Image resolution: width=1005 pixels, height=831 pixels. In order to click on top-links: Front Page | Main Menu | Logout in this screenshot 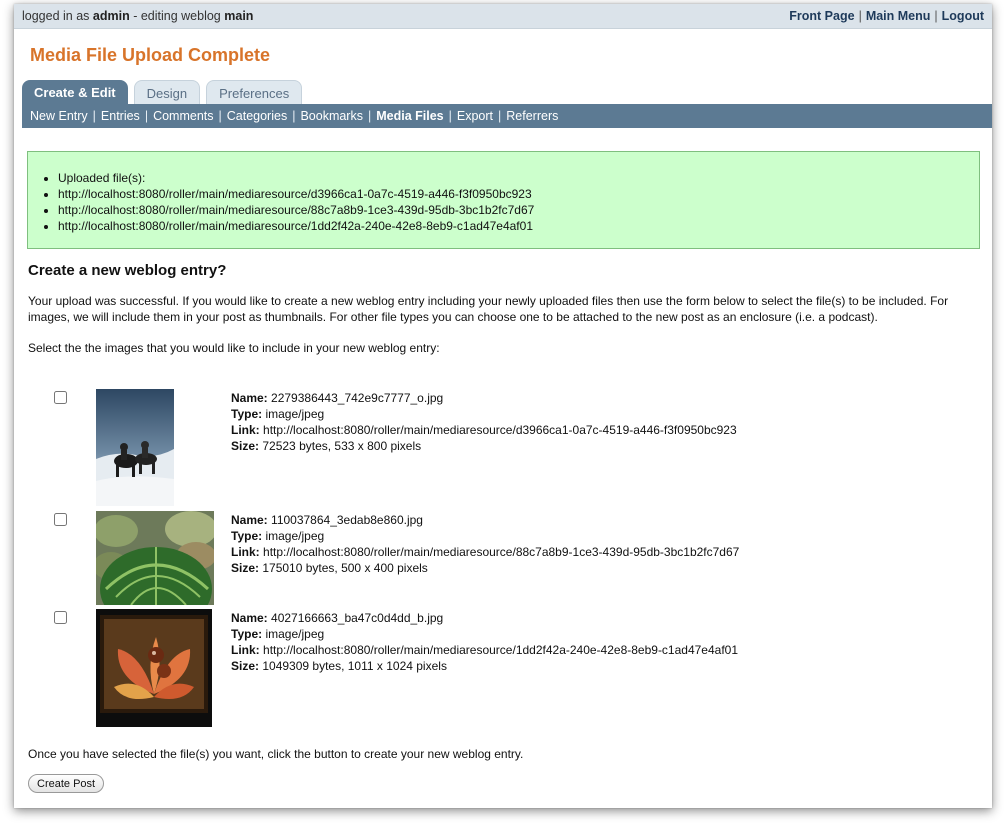, I will do `click(886, 16)`.